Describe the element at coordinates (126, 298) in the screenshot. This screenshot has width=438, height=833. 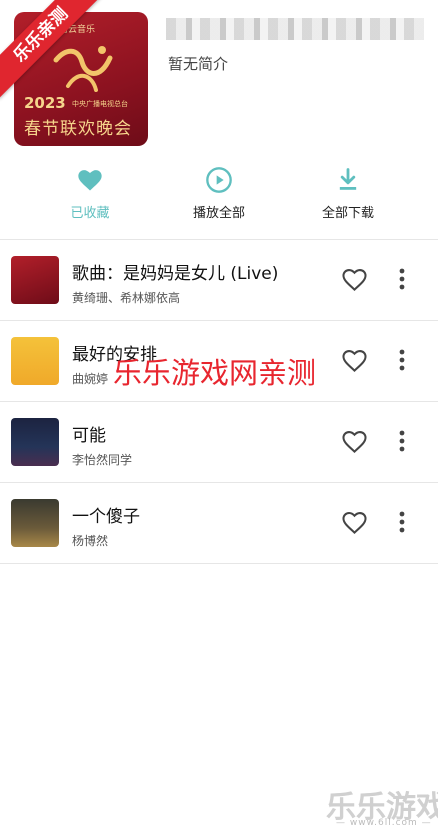
I see `song-artist: 黄绮珊、希林娜依高` at that location.